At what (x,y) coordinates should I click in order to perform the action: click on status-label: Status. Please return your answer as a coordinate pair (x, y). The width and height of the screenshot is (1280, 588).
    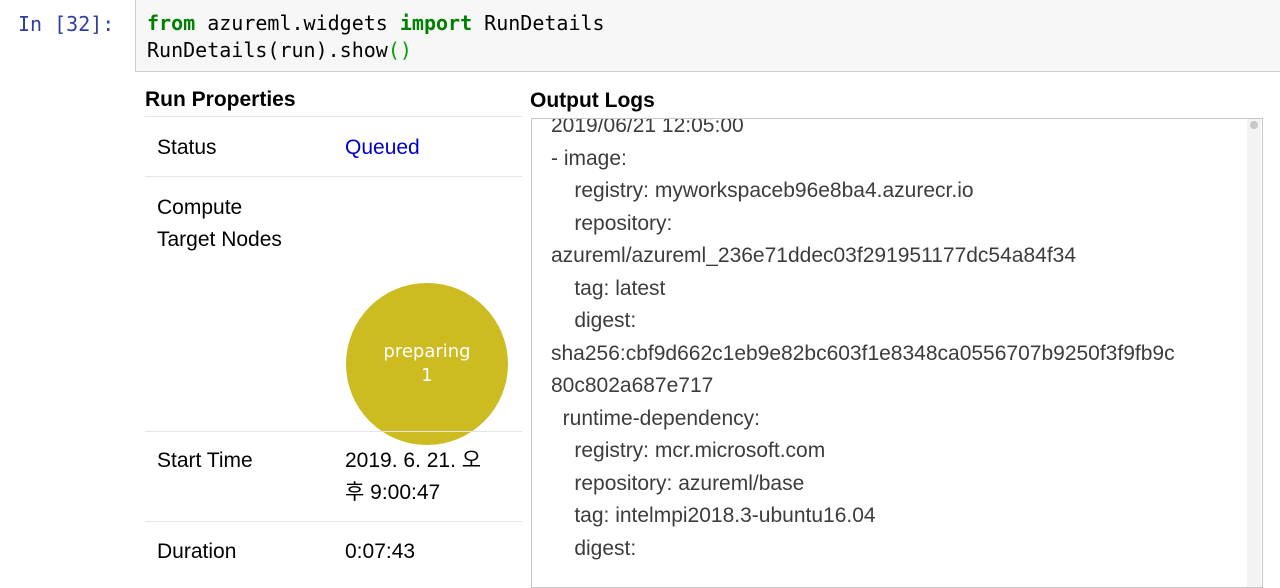
    Looking at the image, I should click on (187, 147).